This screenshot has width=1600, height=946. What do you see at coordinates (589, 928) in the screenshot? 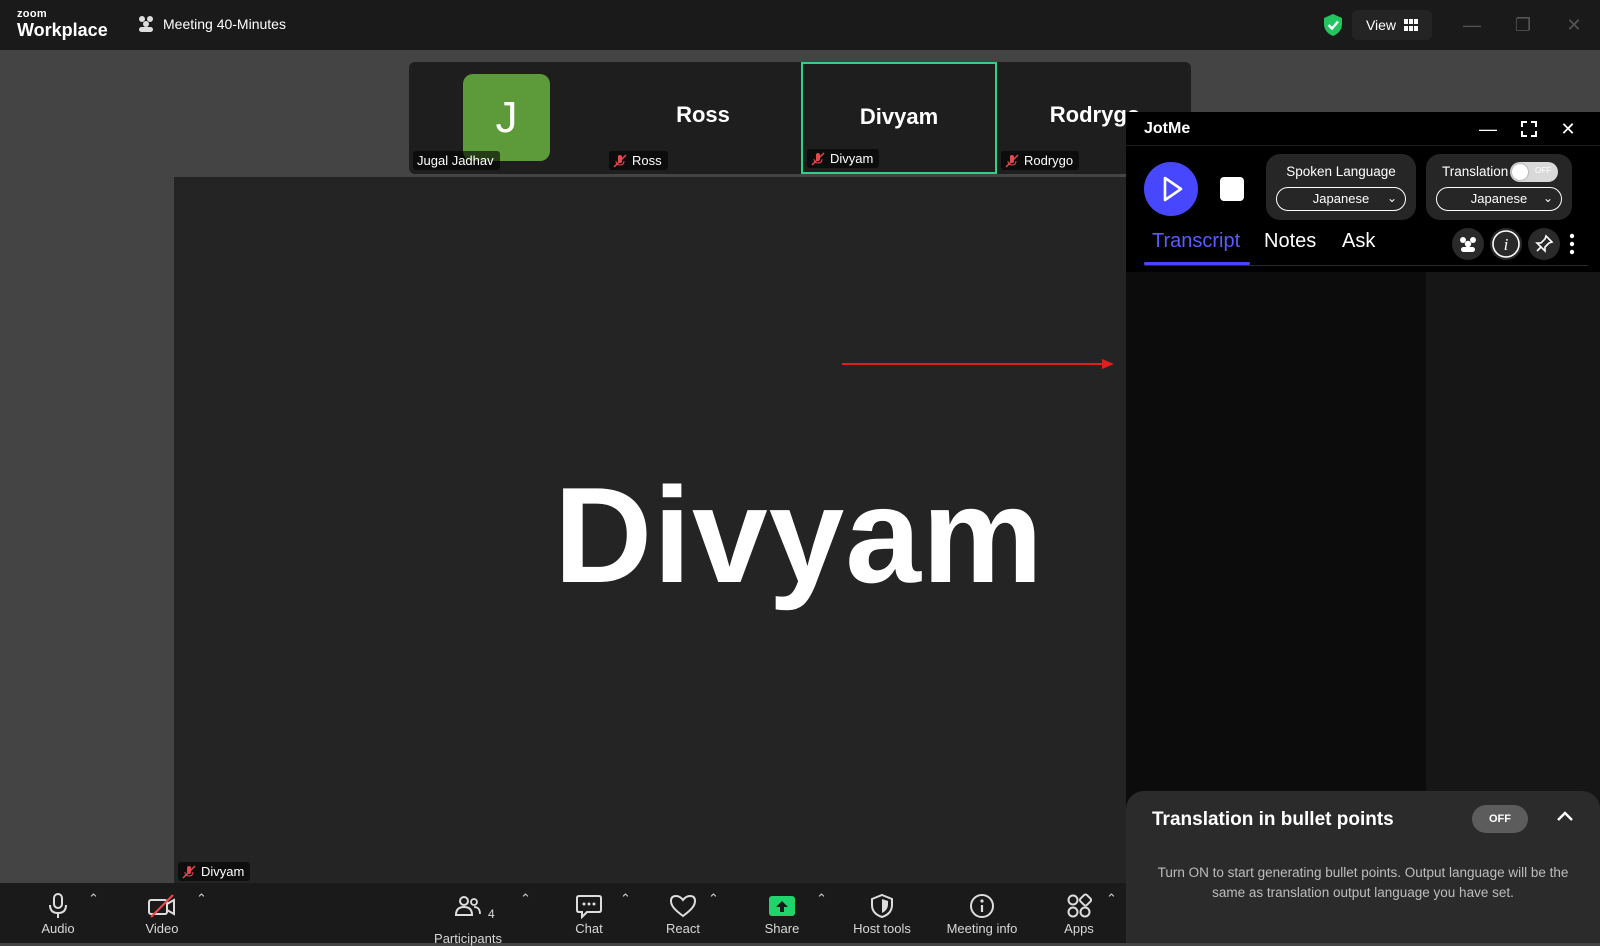
I see `chat-label: Chat` at bounding box center [589, 928].